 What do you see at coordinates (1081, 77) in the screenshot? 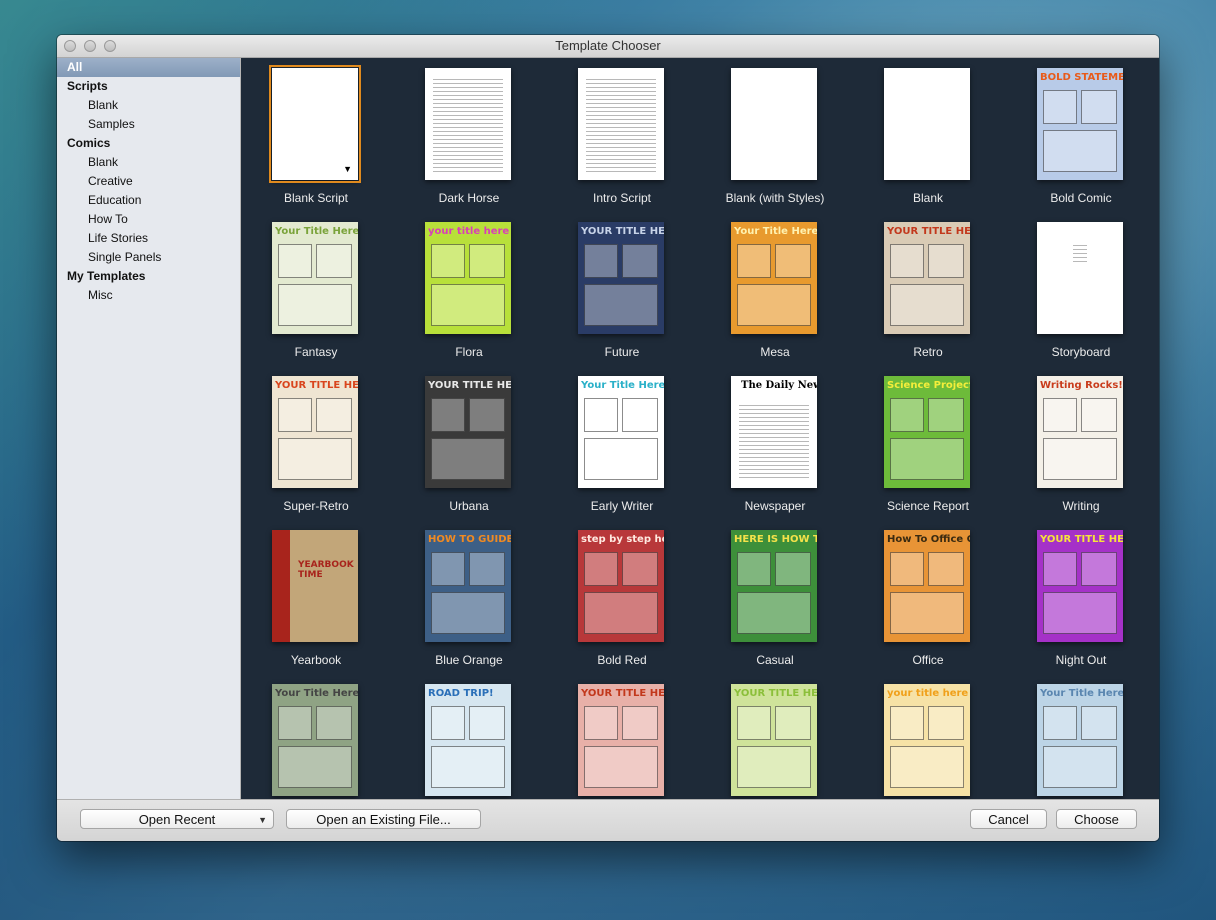
I see `template-thumbnail-title: BOLD STATEMENTS` at bounding box center [1081, 77].